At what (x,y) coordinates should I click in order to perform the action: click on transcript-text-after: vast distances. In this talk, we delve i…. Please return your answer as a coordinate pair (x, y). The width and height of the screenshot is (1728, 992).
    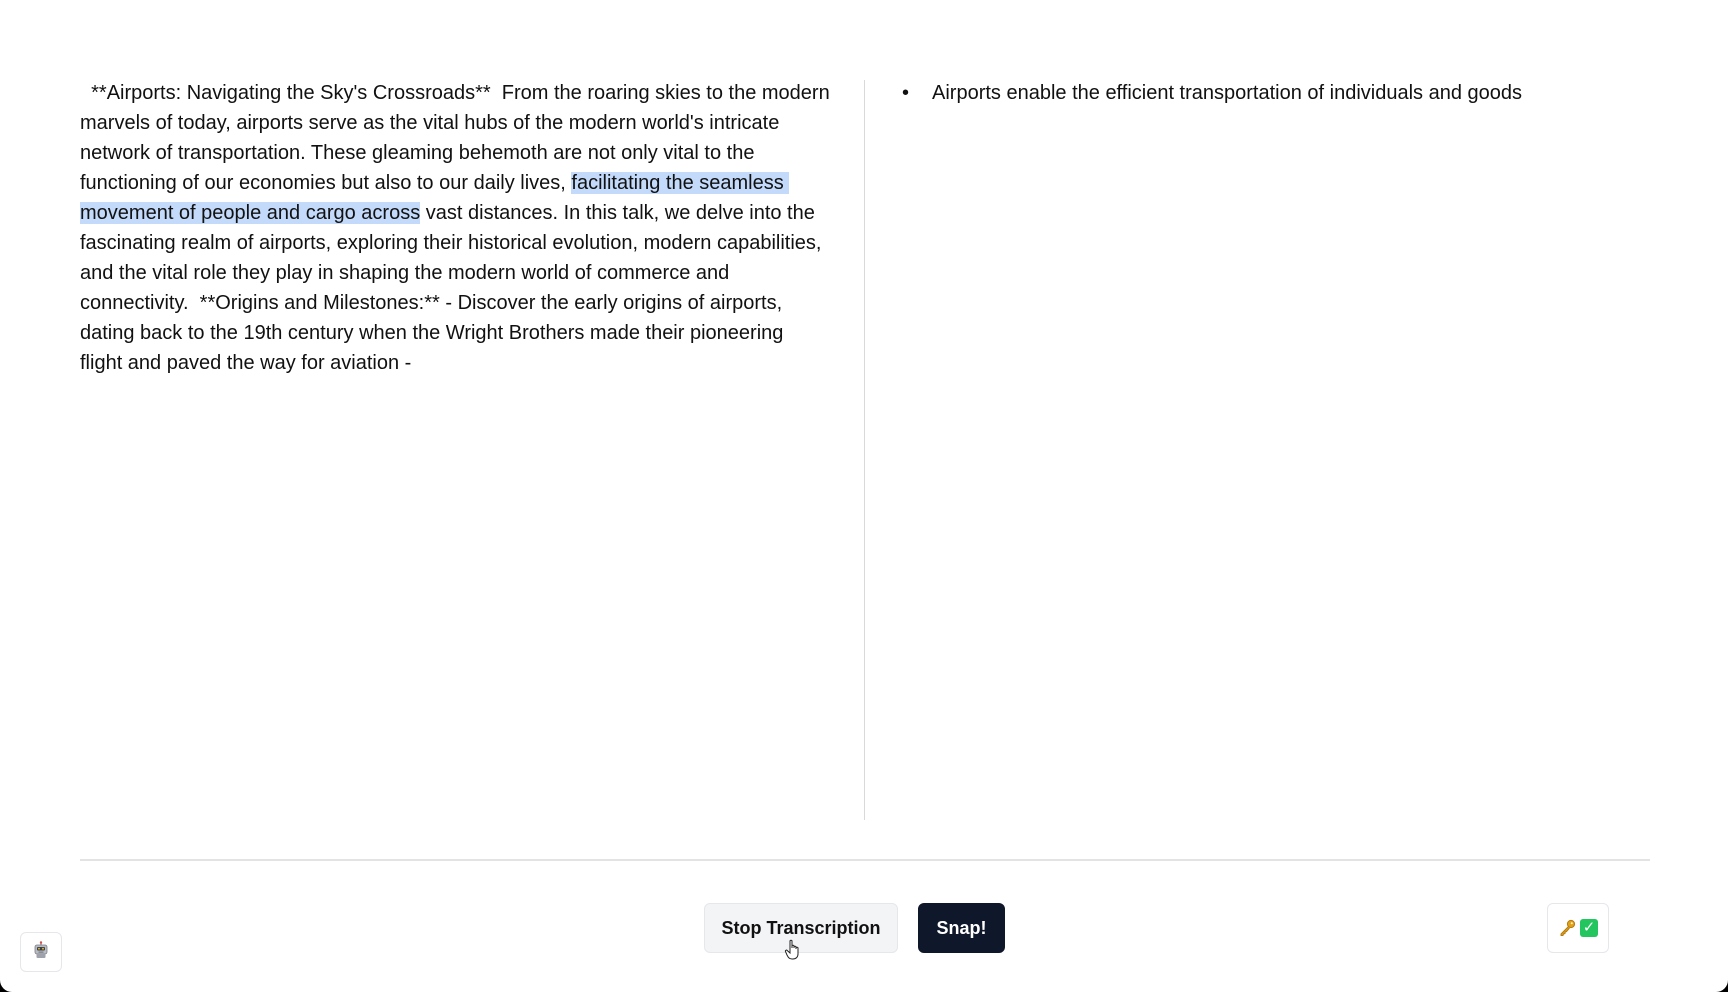
    Looking at the image, I should click on (454, 288).